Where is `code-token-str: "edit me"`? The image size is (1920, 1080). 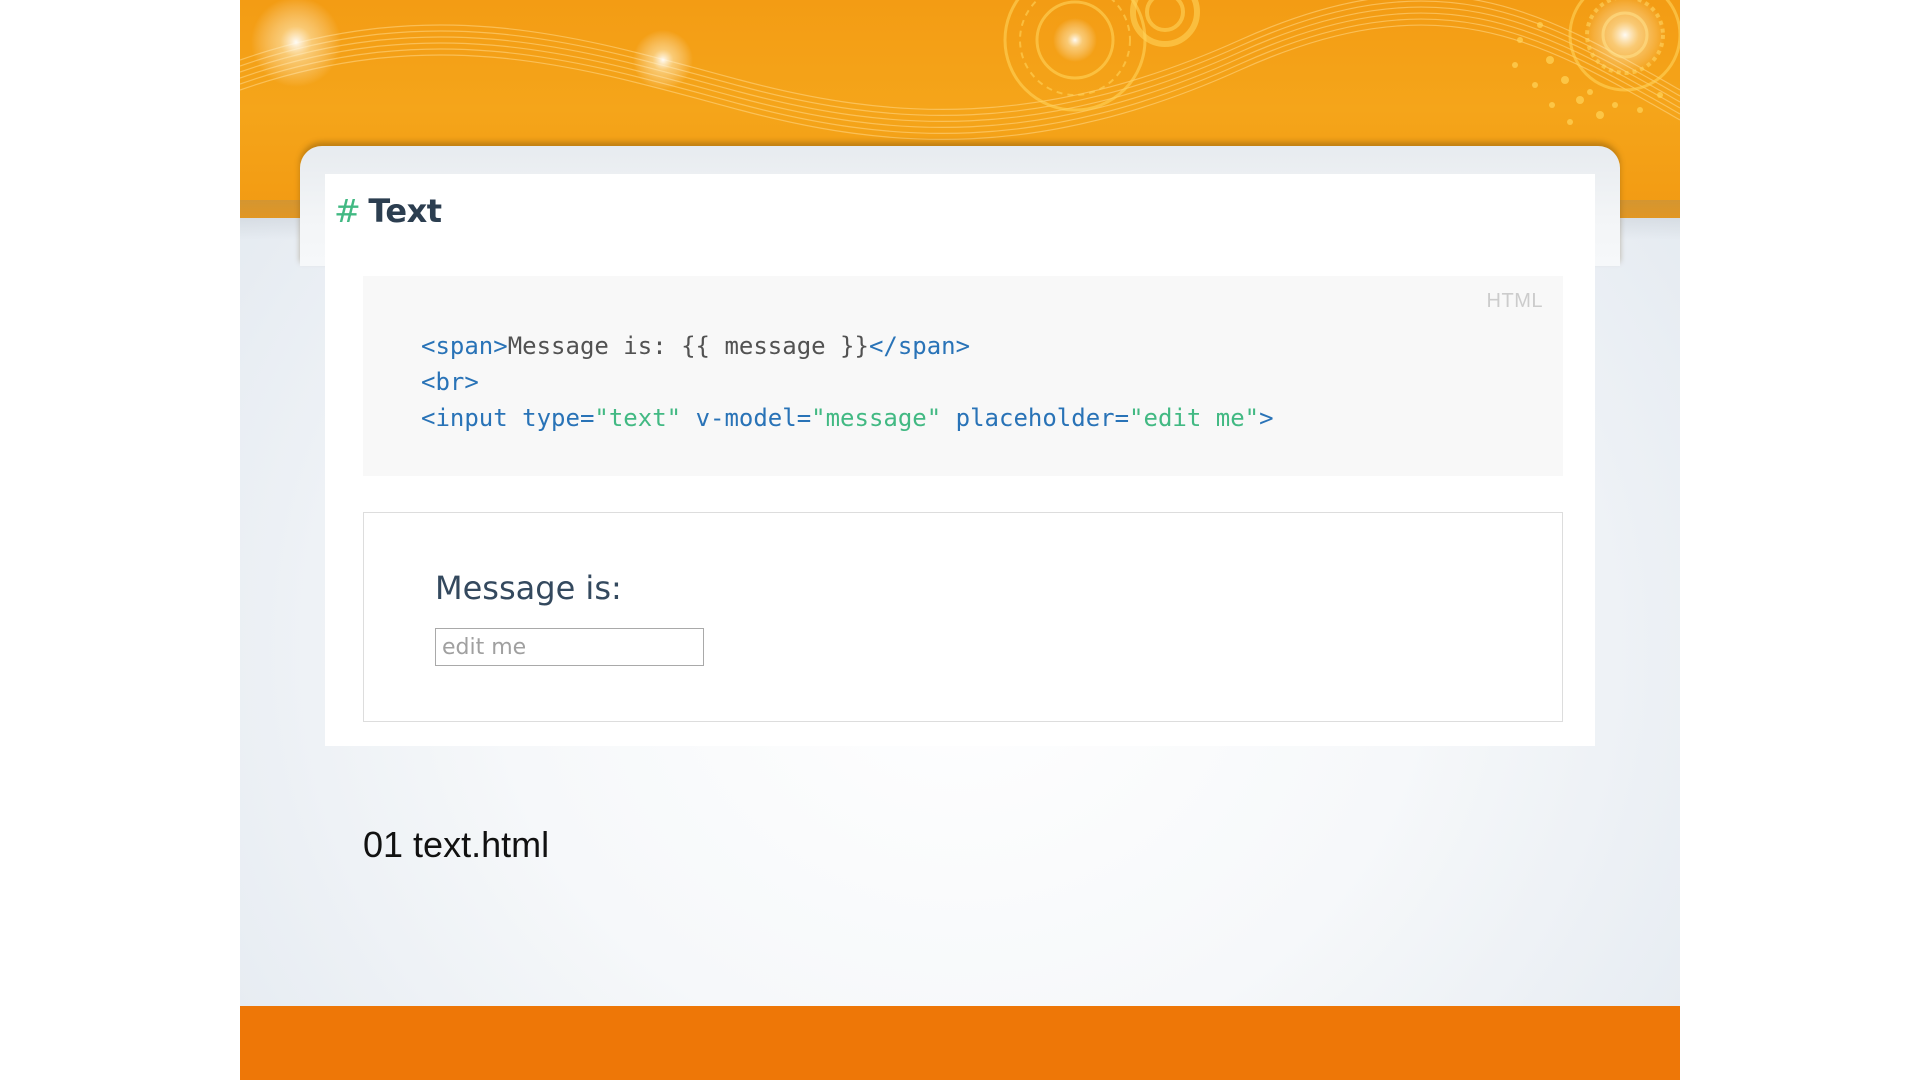
code-token-str: "edit me" is located at coordinates (1194, 418).